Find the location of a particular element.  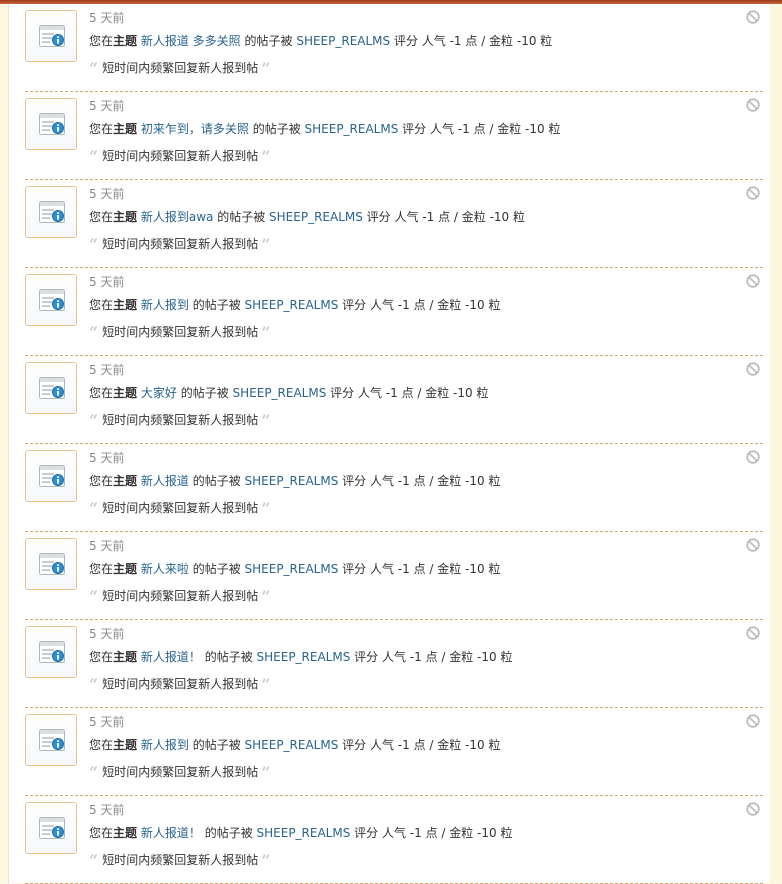

topic-link: 初来乍到，请多关照 is located at coordinates (195, 129).